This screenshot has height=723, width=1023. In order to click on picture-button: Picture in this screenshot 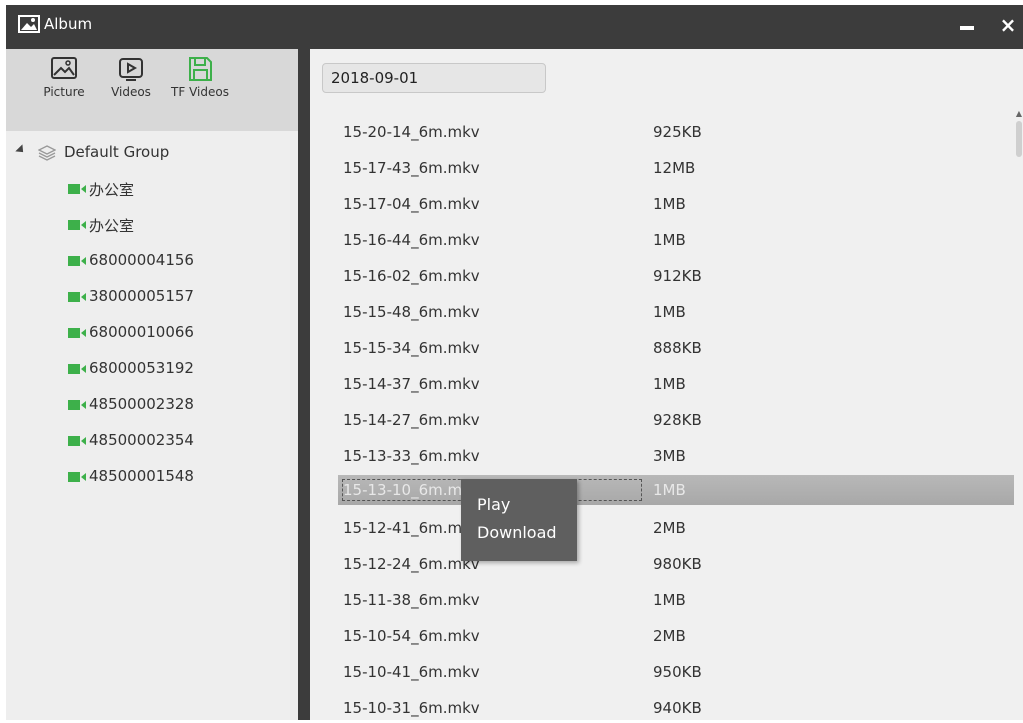, I will do `click(64, 77)`.